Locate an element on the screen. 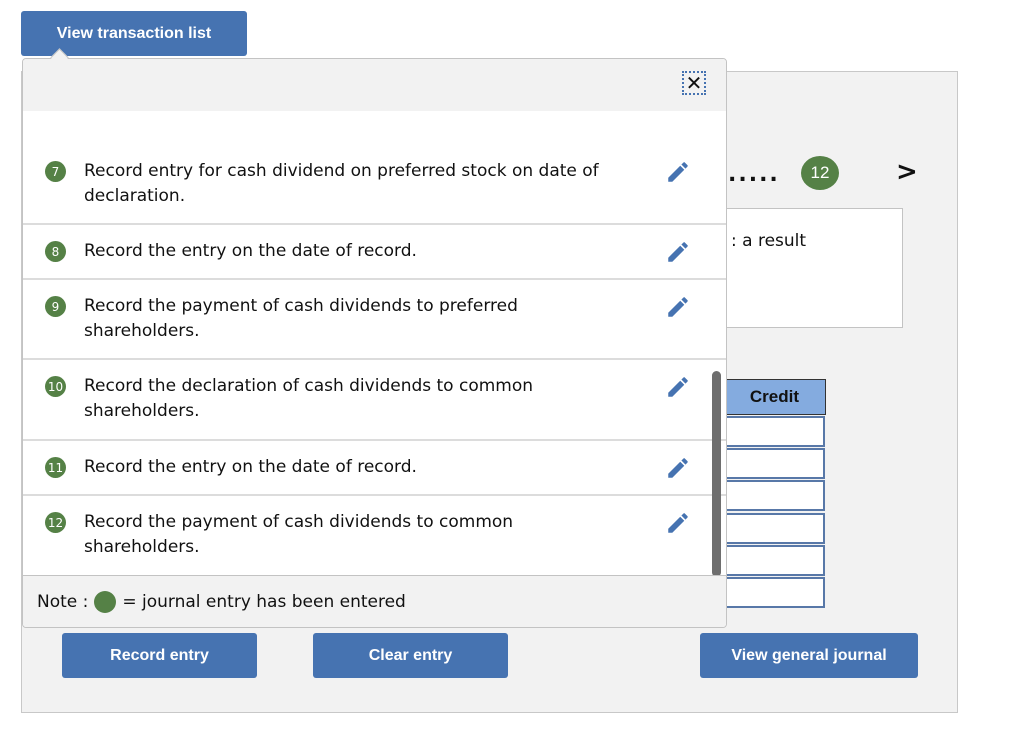  clear-entry-button: Clear entry is located at coordinates (410, 655).